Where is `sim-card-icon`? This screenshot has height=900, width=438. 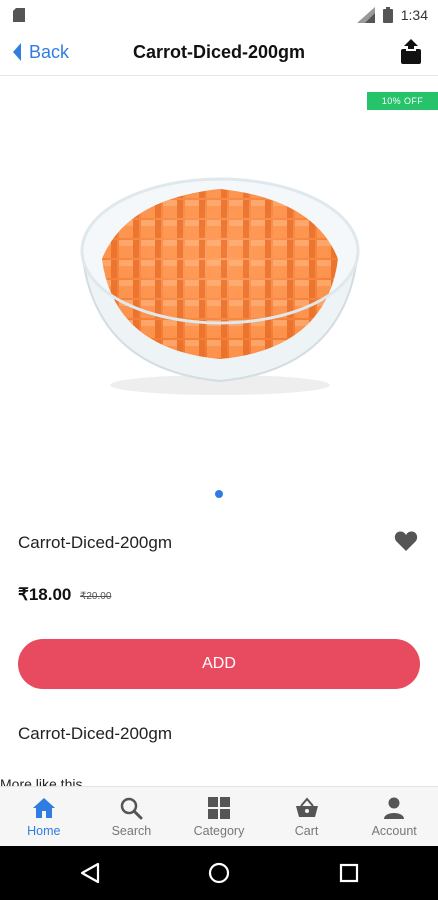
sim-card-icon is located at coordinates (19, 15).